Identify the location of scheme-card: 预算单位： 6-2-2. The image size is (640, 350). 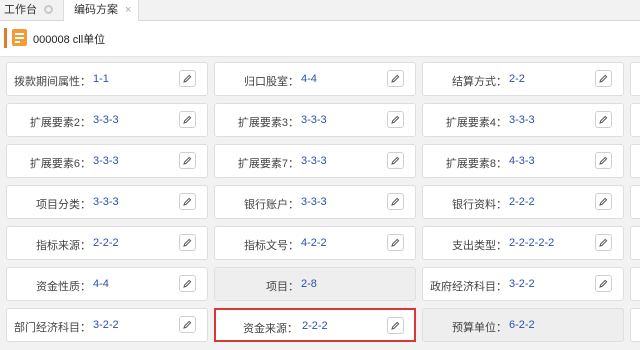
(523, 325).